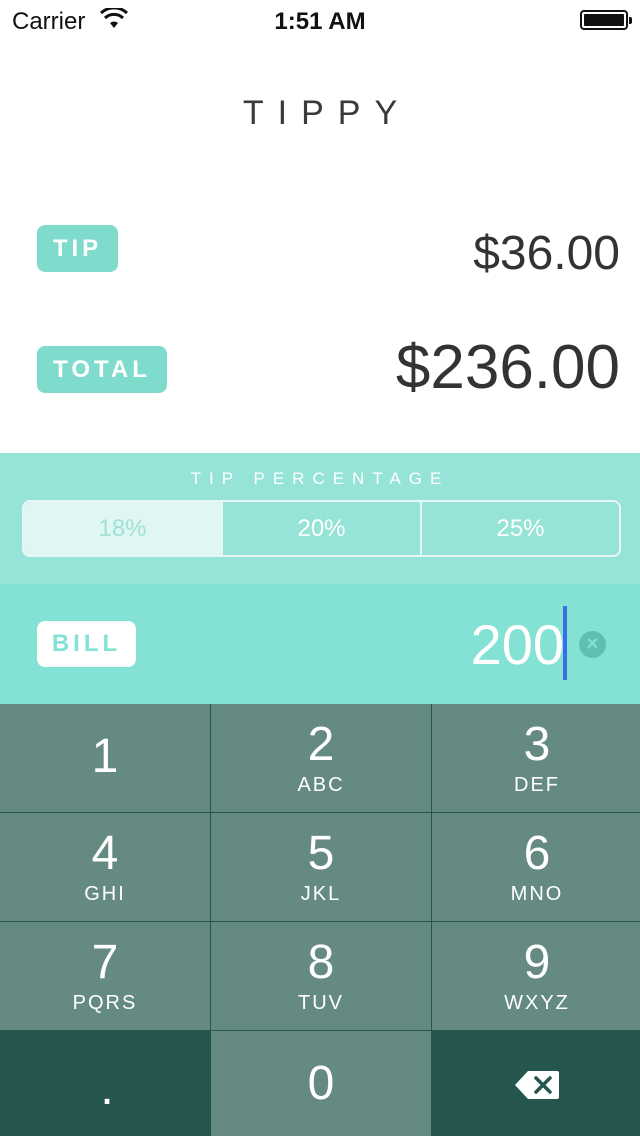 The height and width of the screenshot is (1136, 640). I want to click on key-decimal: ., so click(105, 1083).